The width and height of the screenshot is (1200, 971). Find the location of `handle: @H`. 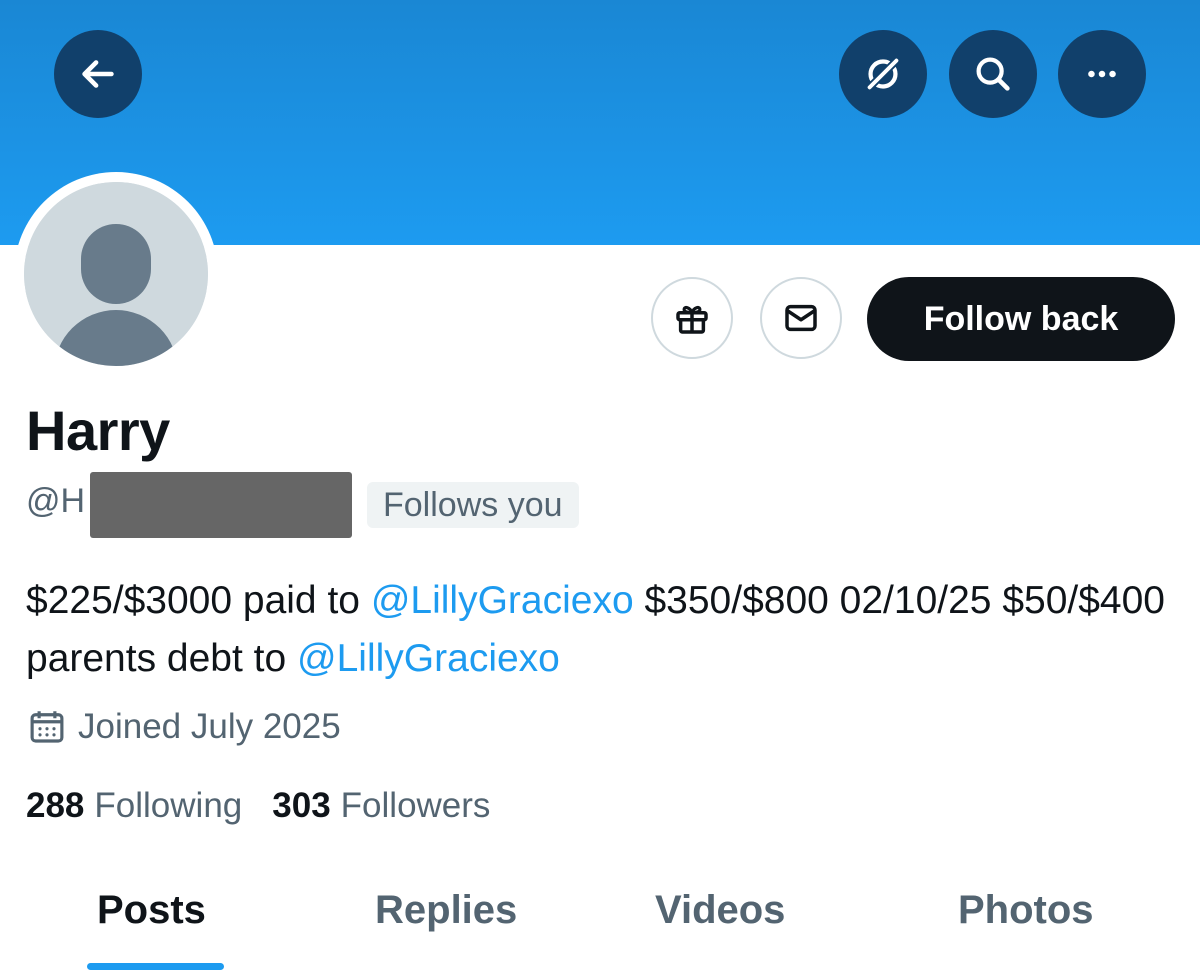

handle: @H is located at coordinates (56, 501).